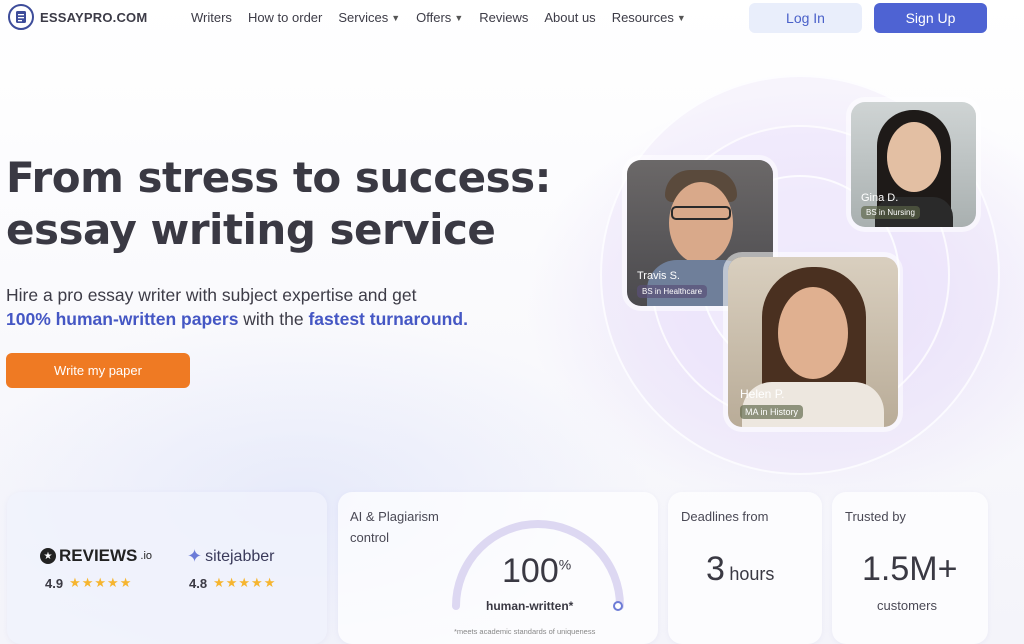 This screenshot has height=644, width=1024. I want to click on sitejabber-score: 4.8 ★★★★★, so click(232, 583).